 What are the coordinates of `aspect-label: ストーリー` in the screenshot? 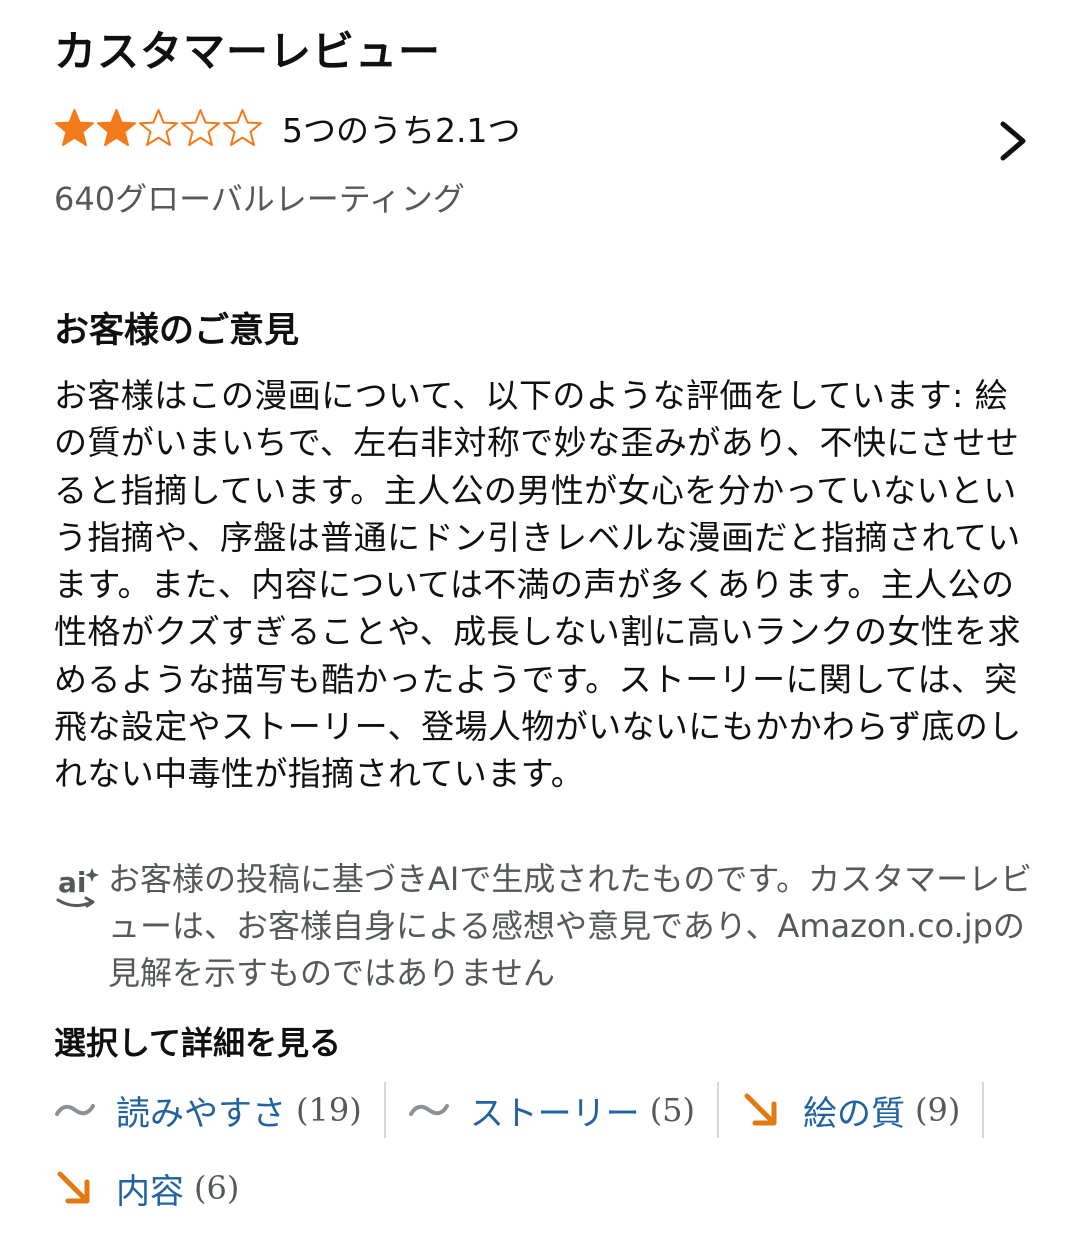 It's located at (554, 1113).